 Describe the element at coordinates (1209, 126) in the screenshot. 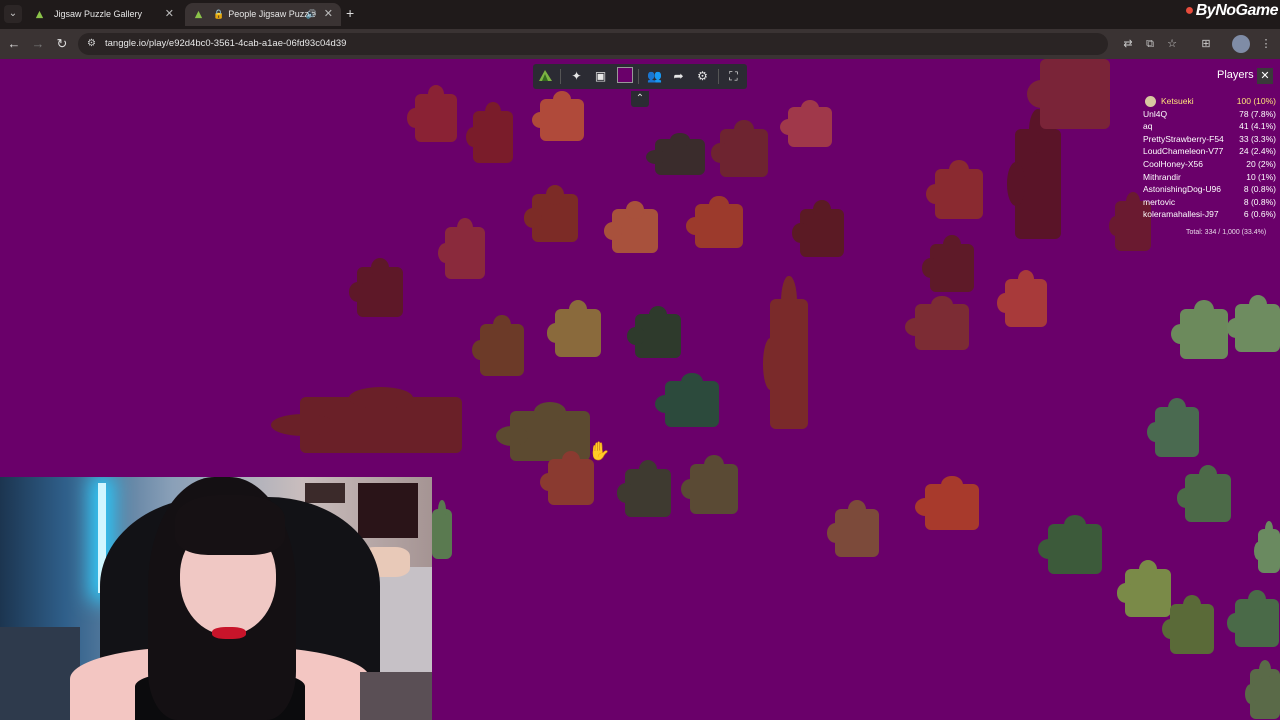

I see `player-row: aq 41 (4.1%)` at that location.